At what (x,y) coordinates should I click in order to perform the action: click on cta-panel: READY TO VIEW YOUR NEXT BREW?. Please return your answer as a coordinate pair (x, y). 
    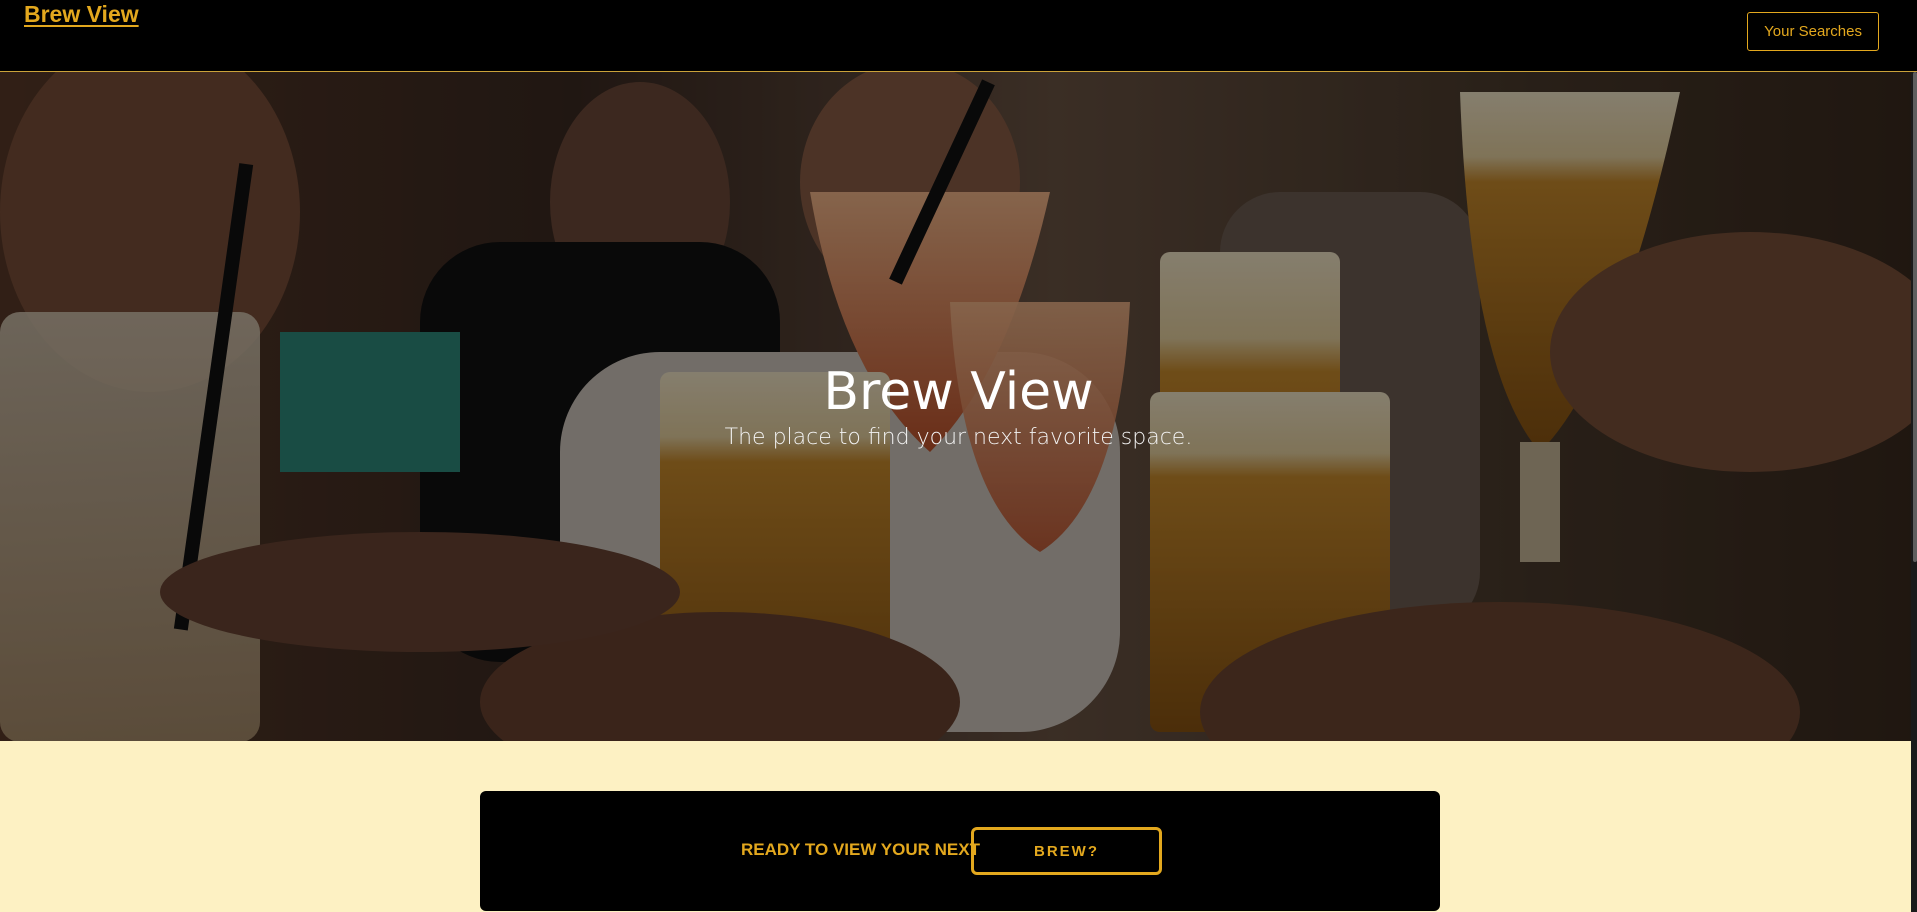
    Looking at the image, I should click on (960, 851).